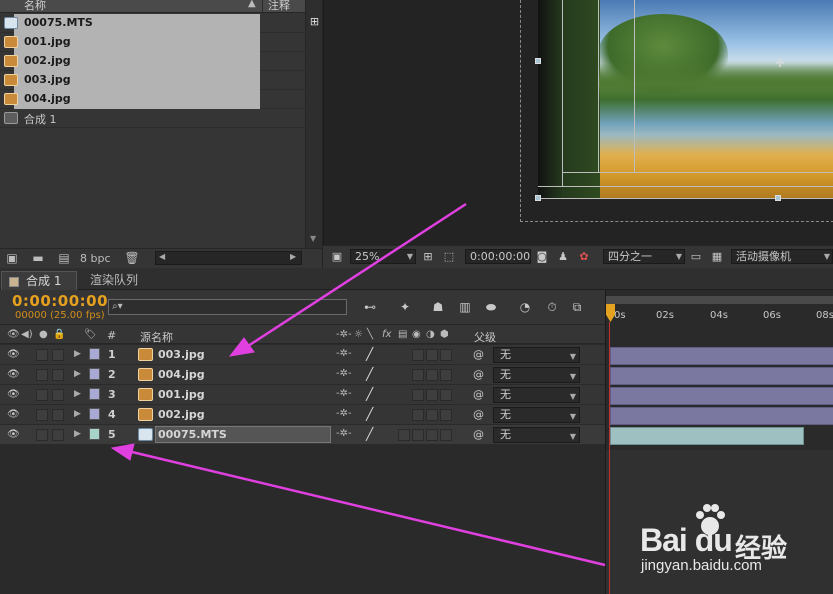  Describe the element at coordinates (498, 256) in the screenshot. I see `current-time-field: 0:00:00:00` at that location.